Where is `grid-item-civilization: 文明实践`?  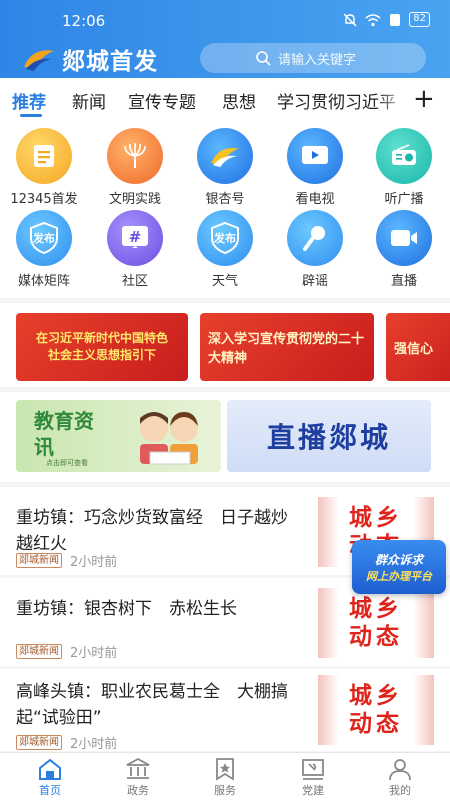 grid-item-civilization: 文明实践 is located at coordinates (135, 167).